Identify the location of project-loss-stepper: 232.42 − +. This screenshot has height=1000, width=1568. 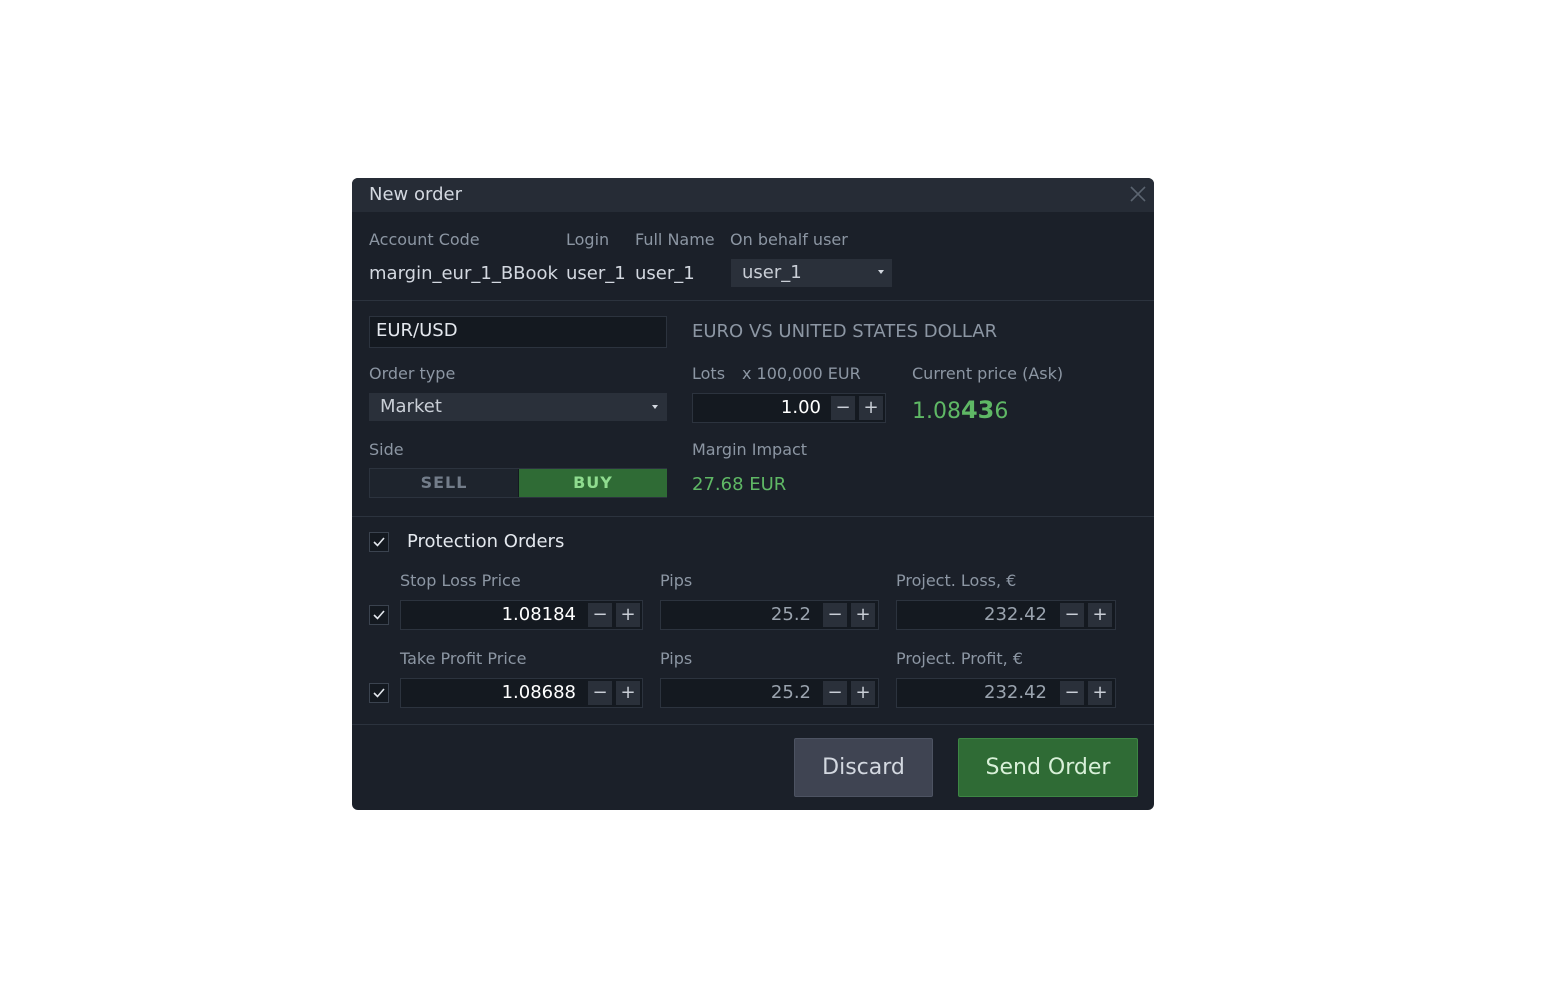
(1006, 615).